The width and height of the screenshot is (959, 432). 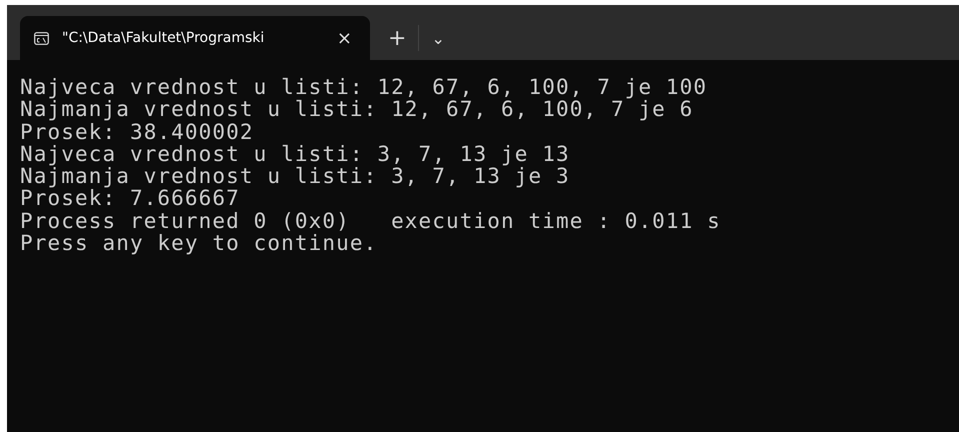 What do you see at coordinates (163, 38) in the screenshot?
I see `tab-title: "C:\Data\Fakultet\Programski` at bounding box center [163, 38].